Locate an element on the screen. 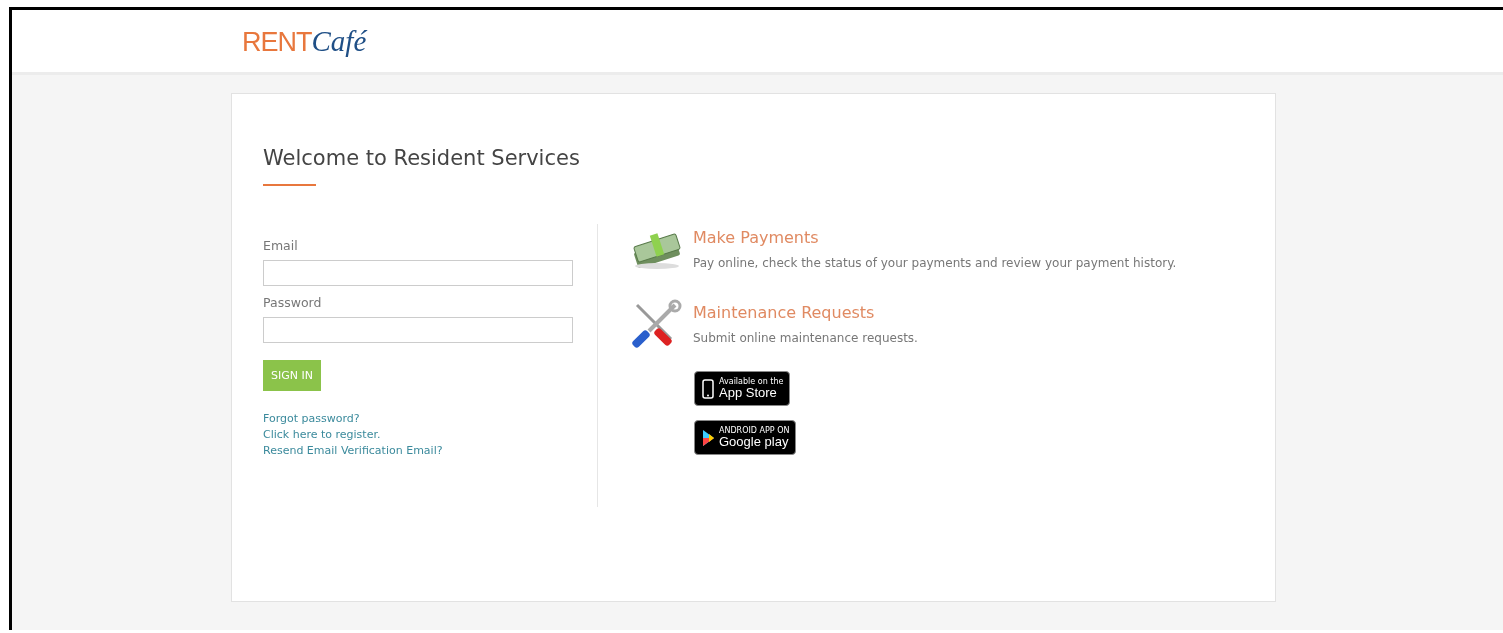  feature-title: Make Payments is located at coordinates (756, 237).